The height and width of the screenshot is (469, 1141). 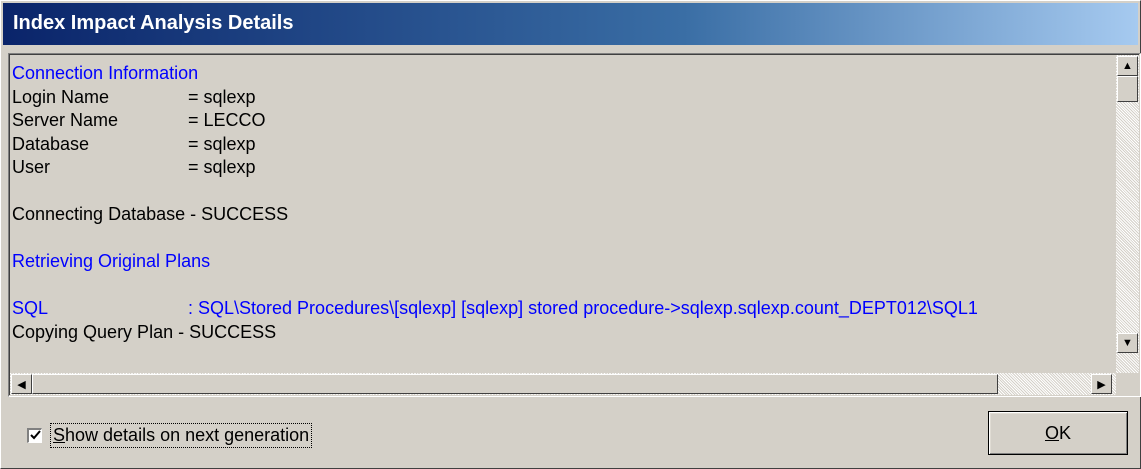 What do you see at coordinates (105, 73) in the screenshot?
I see `log-line: Connection Information` at bounding box center [105, 73].